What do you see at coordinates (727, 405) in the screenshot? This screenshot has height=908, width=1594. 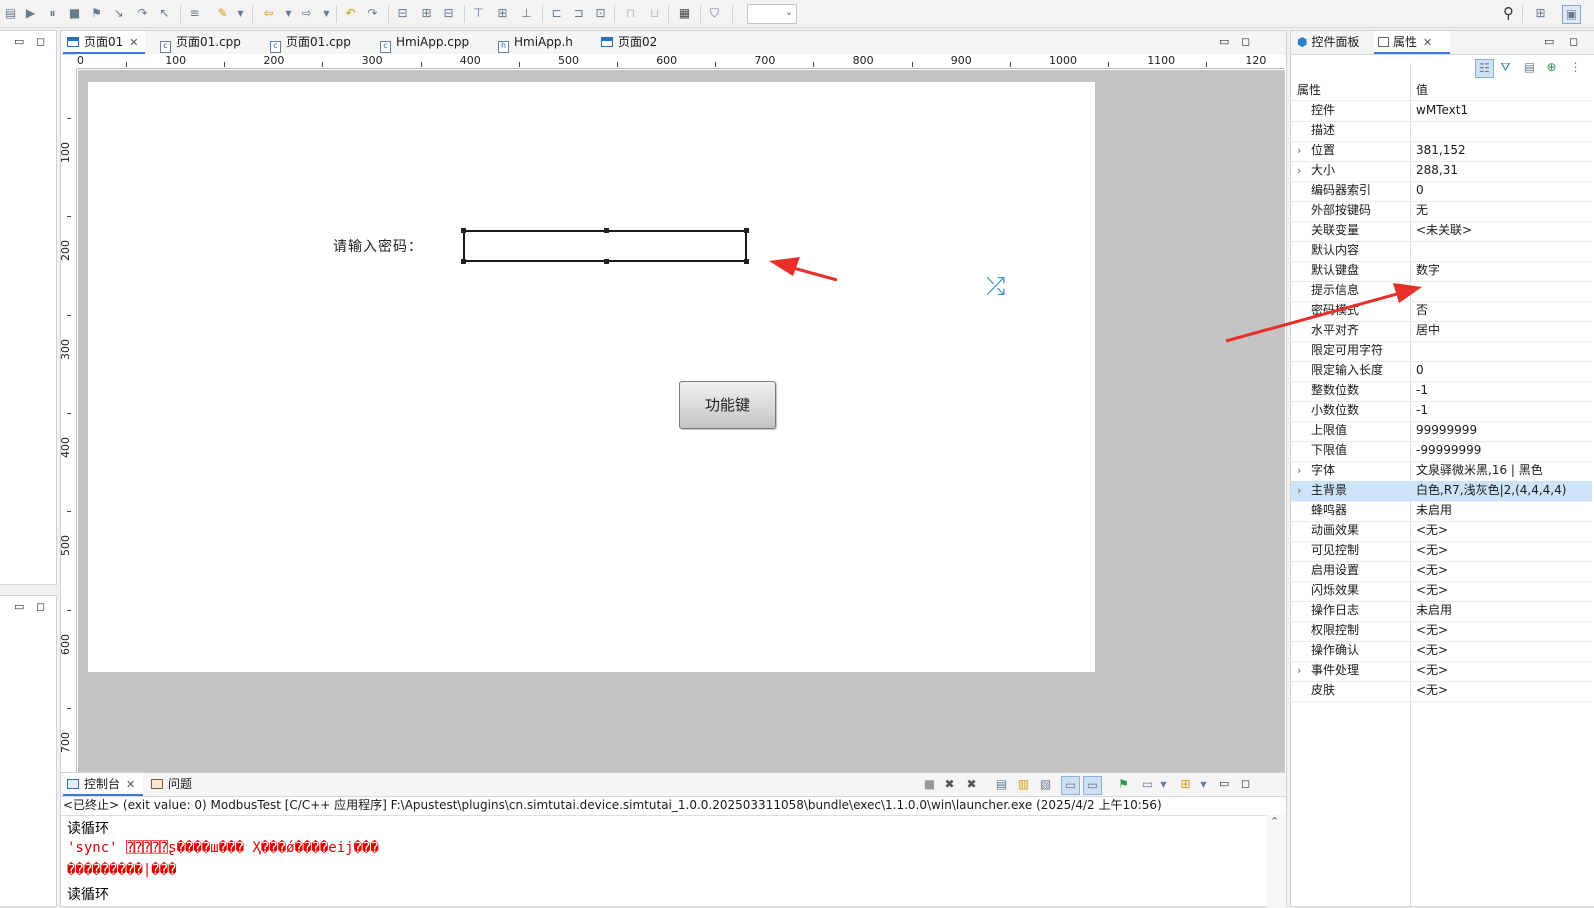 I see `function-key-button: 功能键` at bounding box center [727, 405].